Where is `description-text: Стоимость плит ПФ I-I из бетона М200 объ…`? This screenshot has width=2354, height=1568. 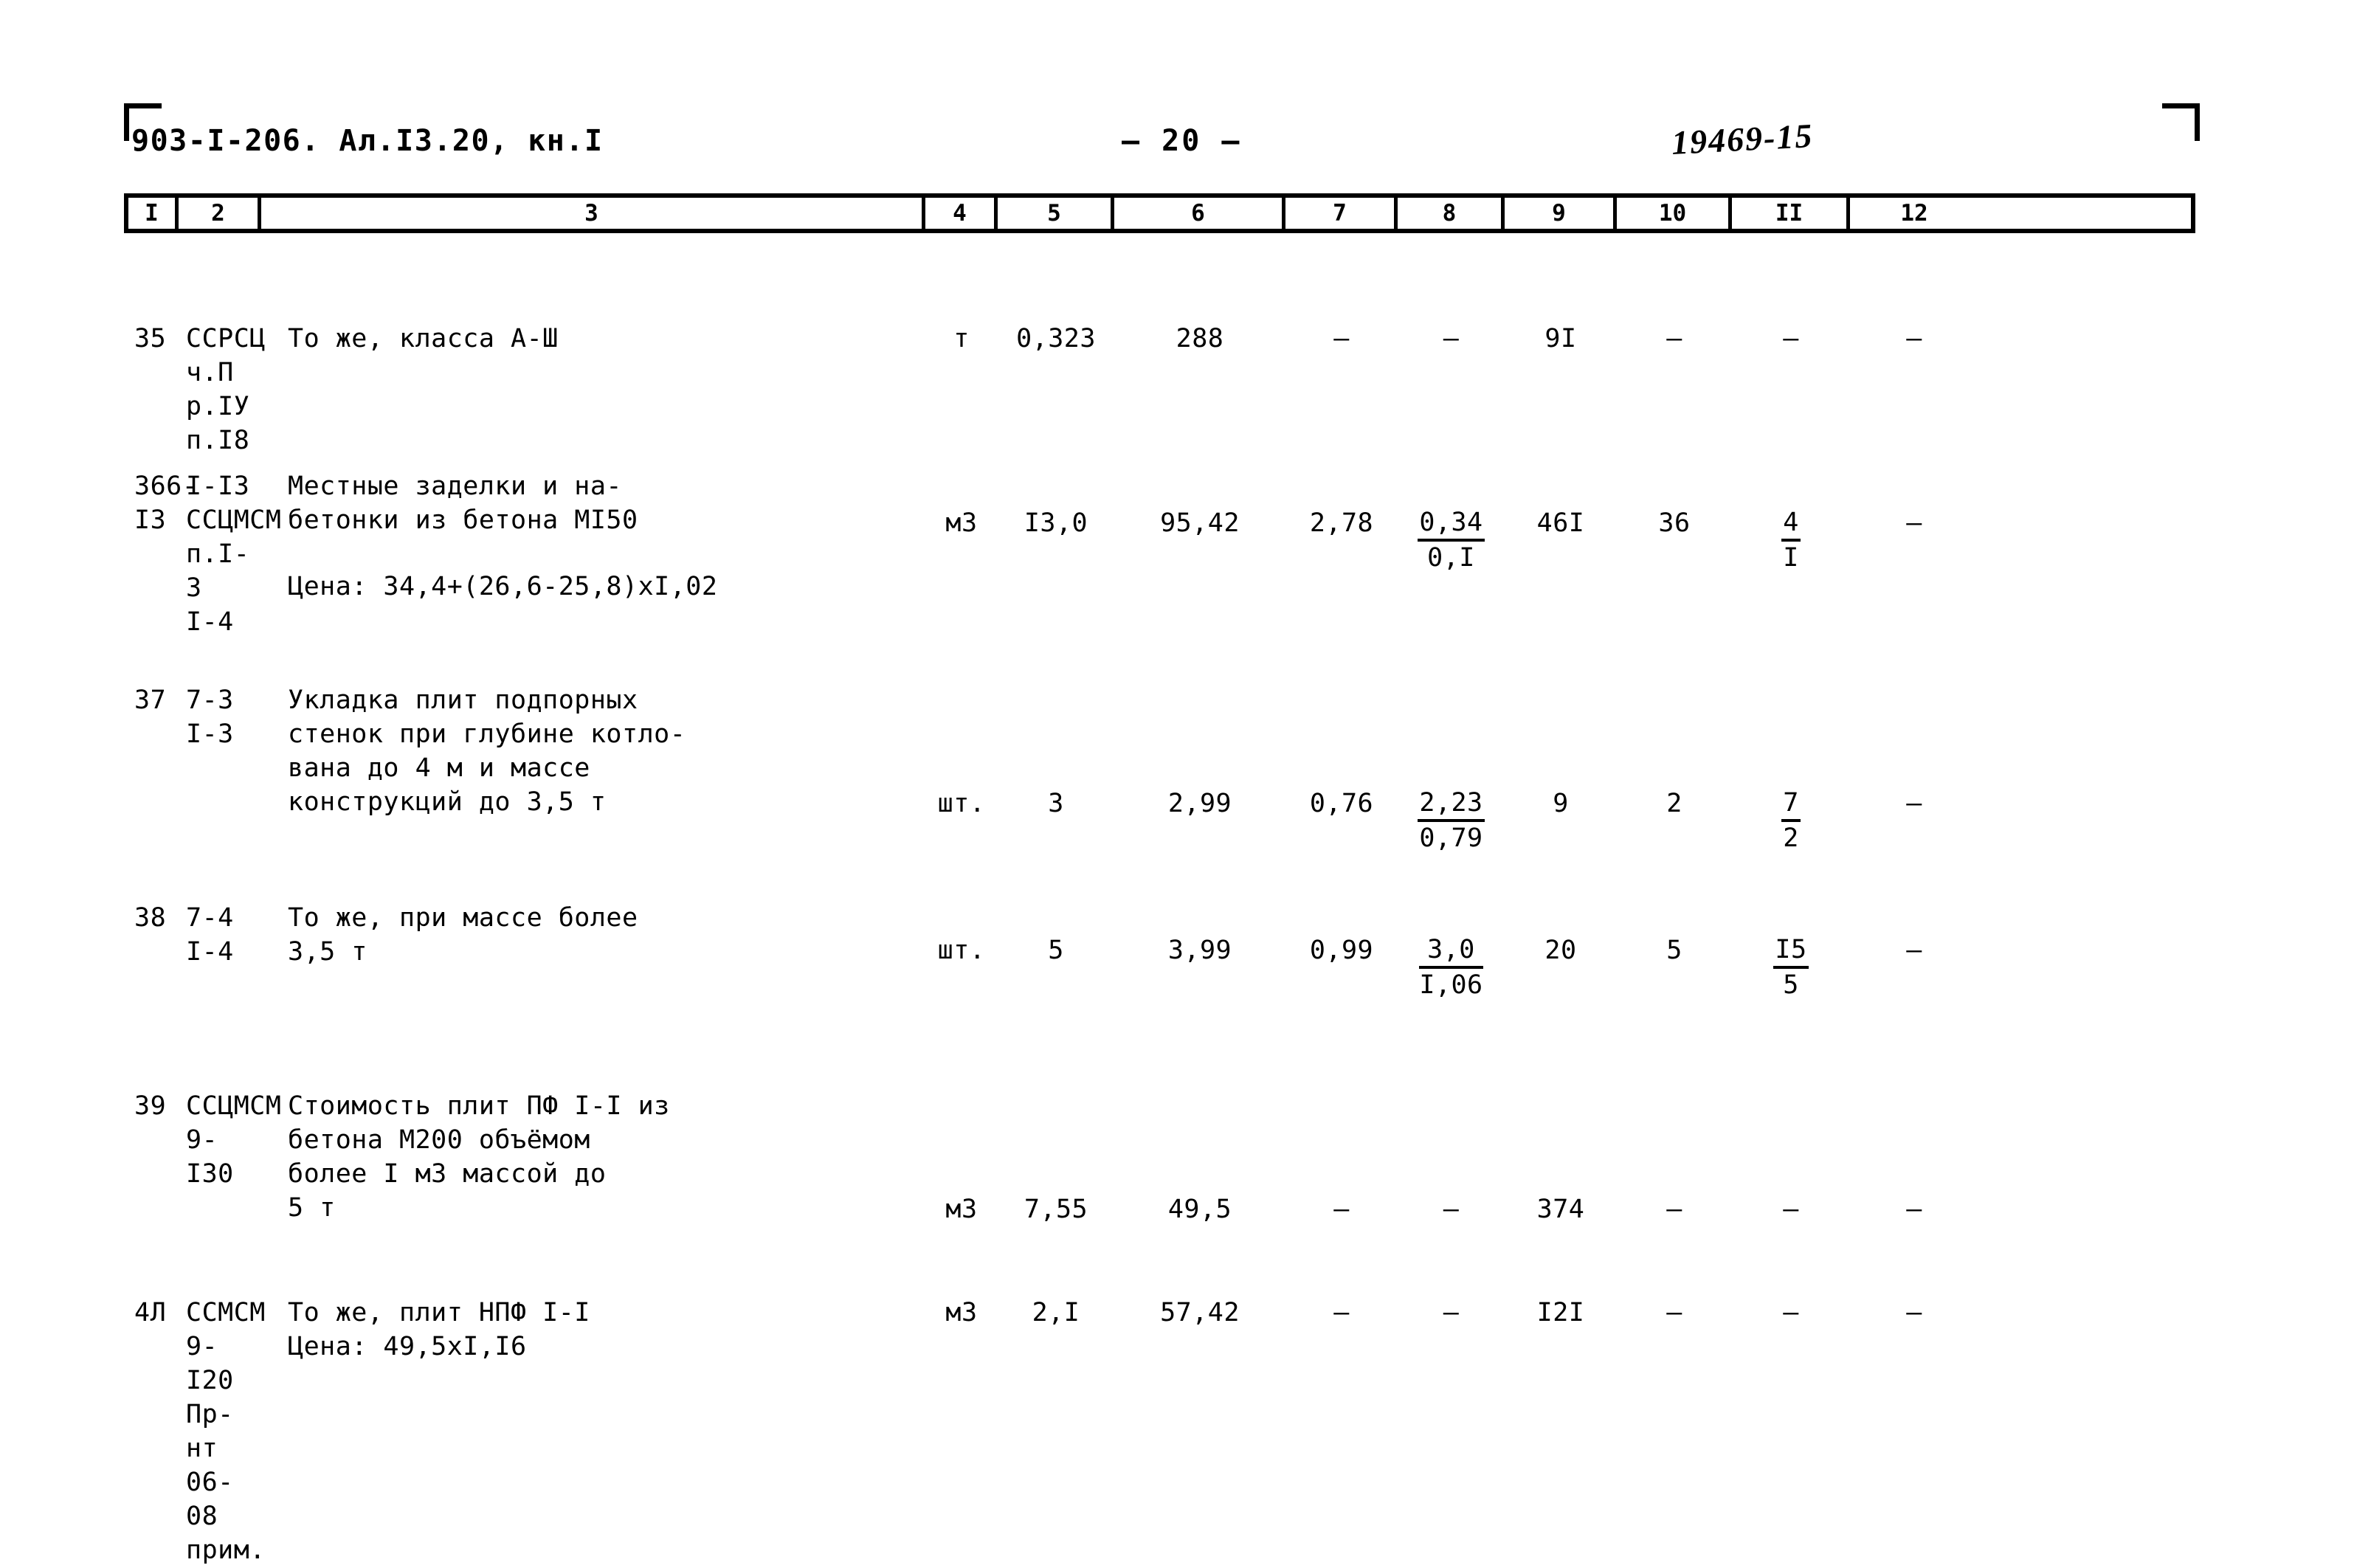
description-text: Стоимость плит ПФ I-I из бетона М200 объ… is located at coordinates (479, 1157).